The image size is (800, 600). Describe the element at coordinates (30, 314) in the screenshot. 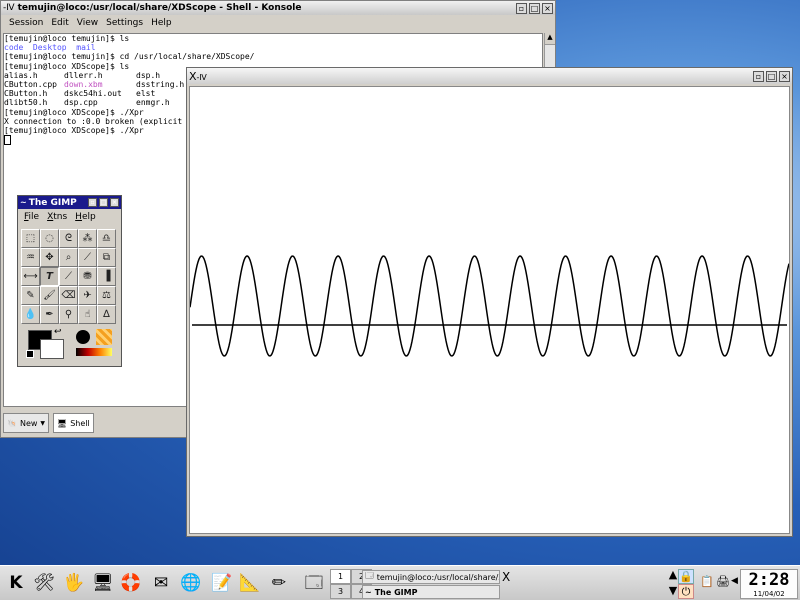

I see `blur-icon: 💧` at that location.